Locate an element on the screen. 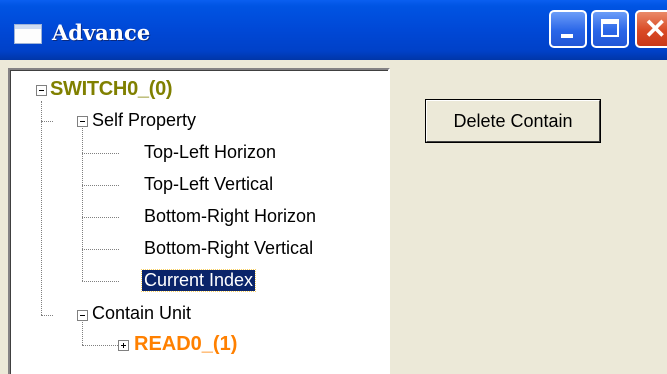  maximize-button is located at coordinates (610, 29).